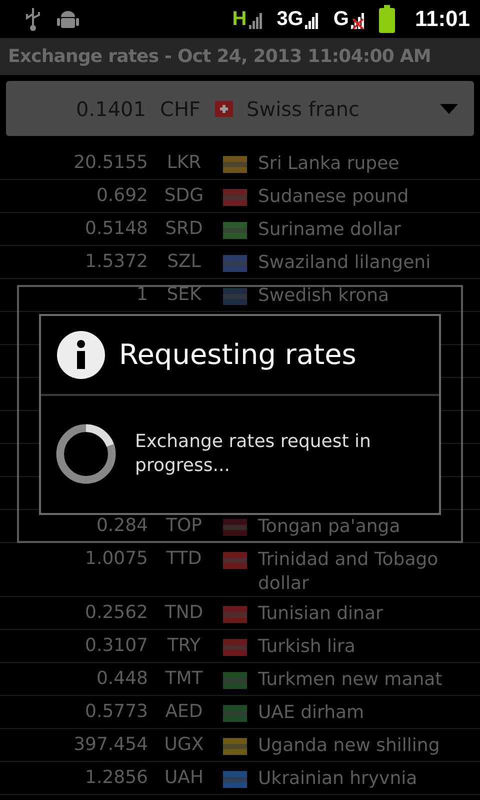 The height and width of the screenshot is (800, 480). I want to click on rate-value: 1, so click(142, 295).